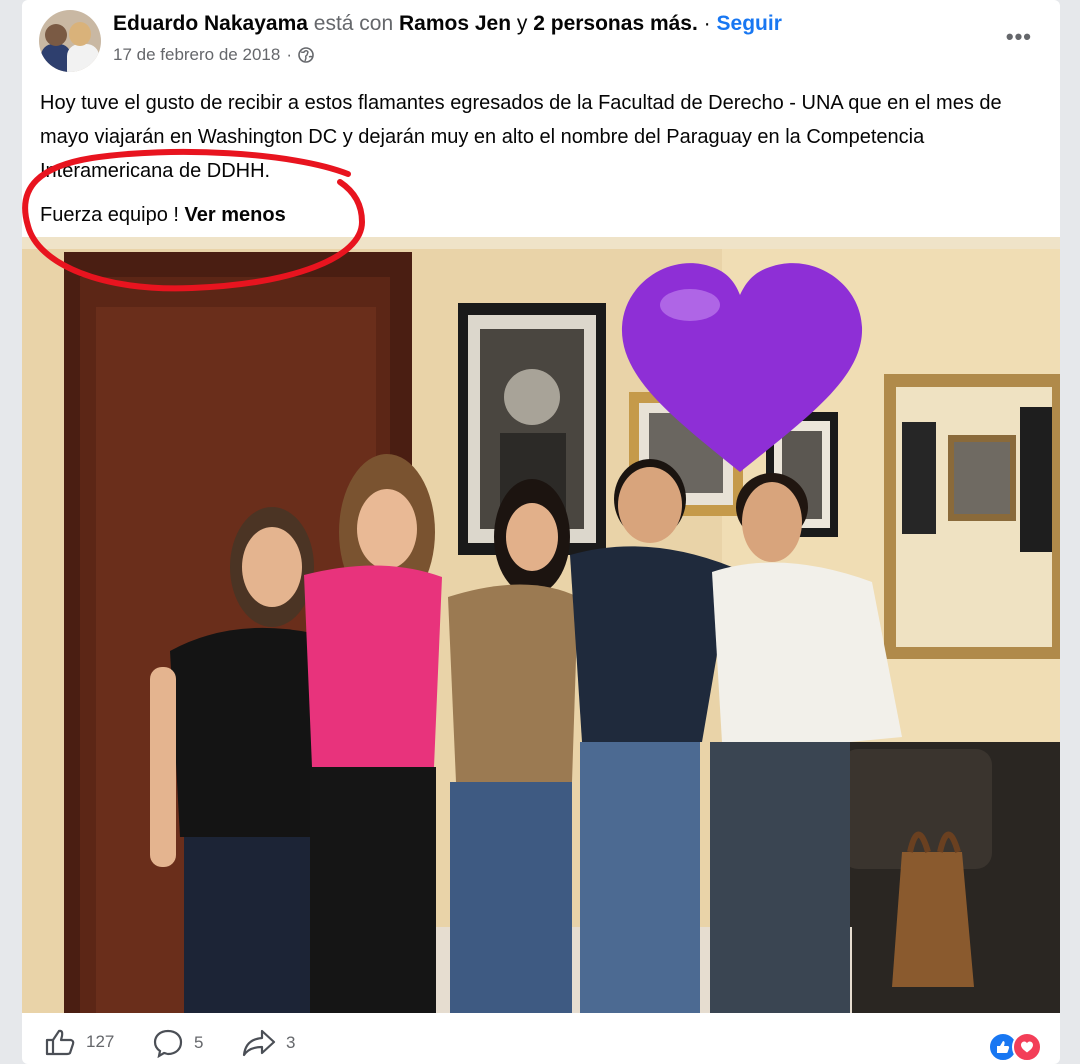  I want to click on author-name: Eduardo Nakayama, so click(210, 23).